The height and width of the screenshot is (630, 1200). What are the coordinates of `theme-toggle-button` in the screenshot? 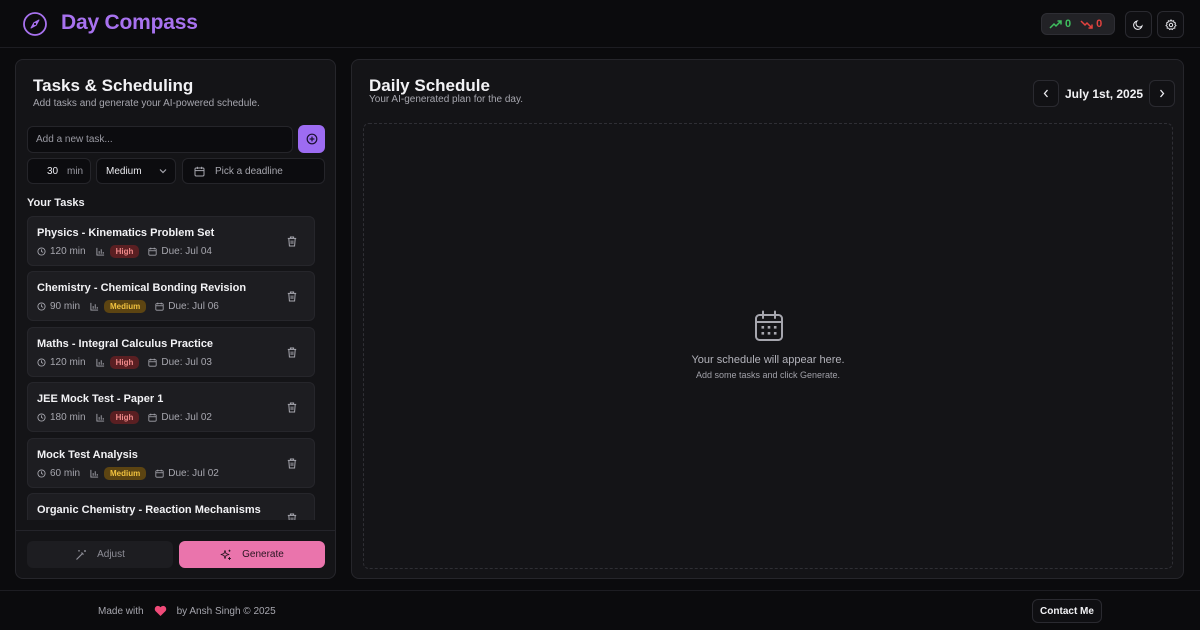 It's located at (1138, 24).